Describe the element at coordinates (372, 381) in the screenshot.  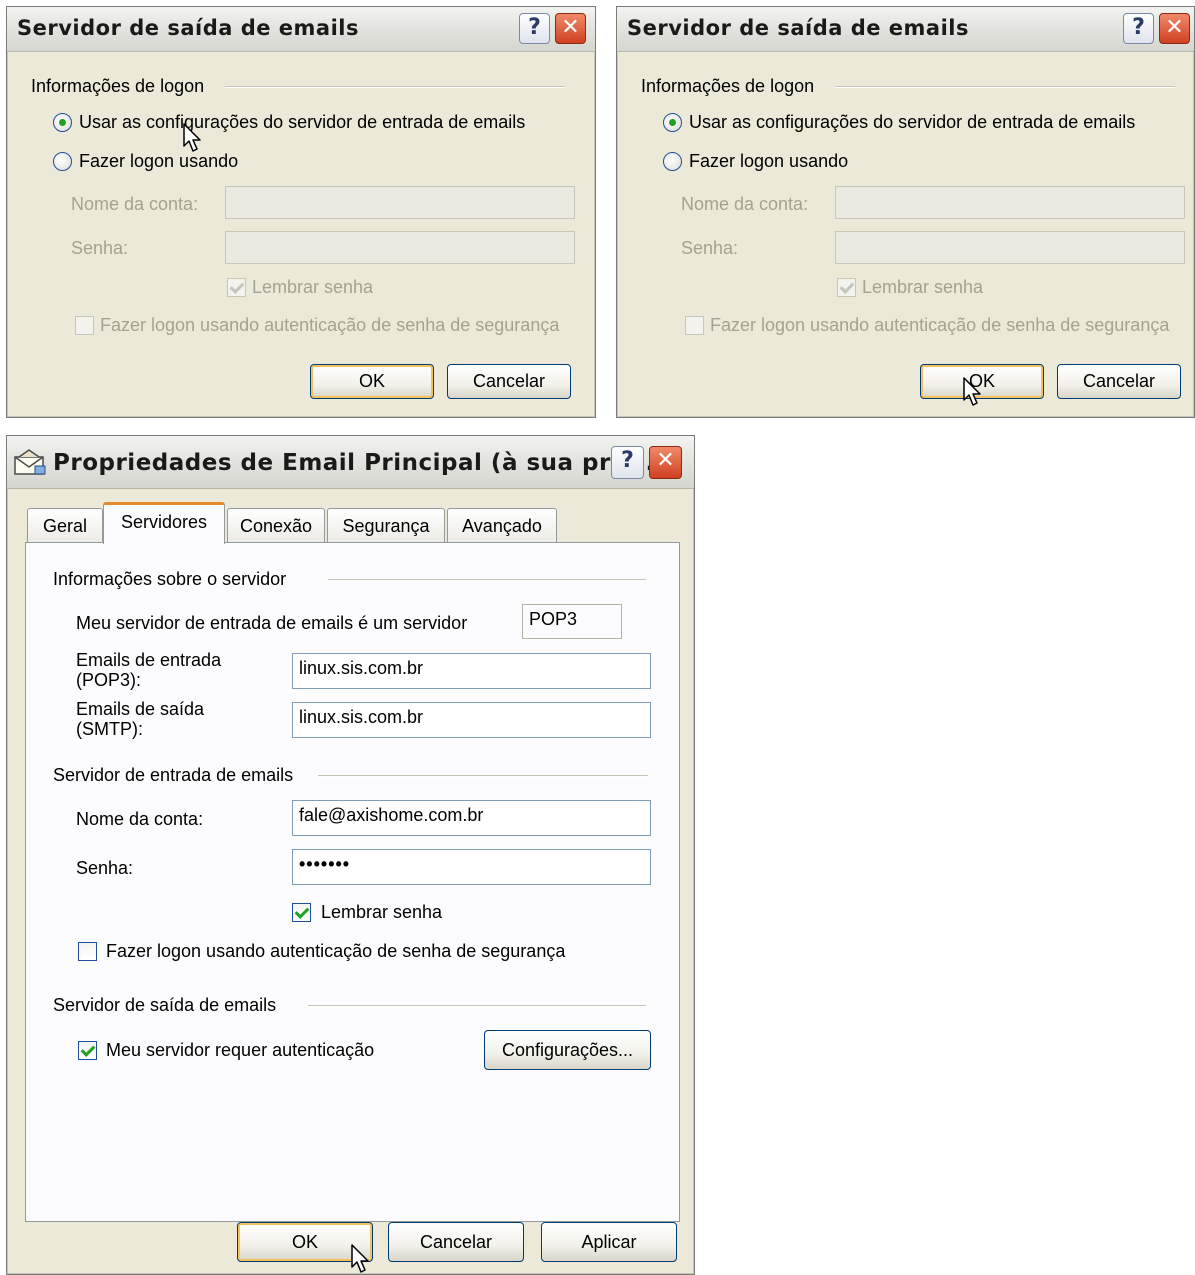
I see `ok-button: OK` at that location.